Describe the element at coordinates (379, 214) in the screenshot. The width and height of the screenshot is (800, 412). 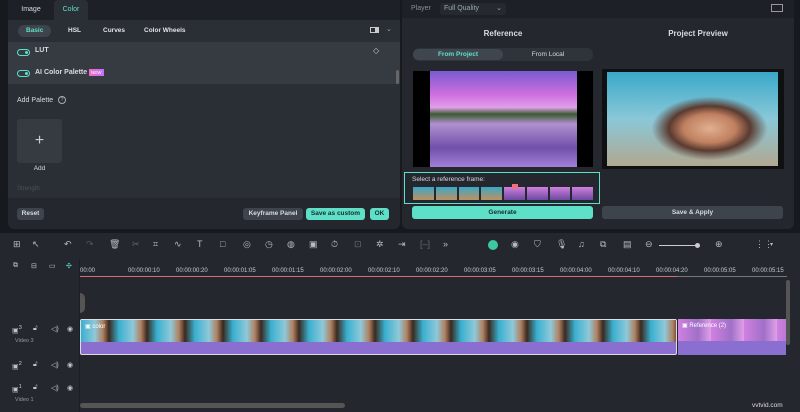
I see `ok-button: OK` at that location.